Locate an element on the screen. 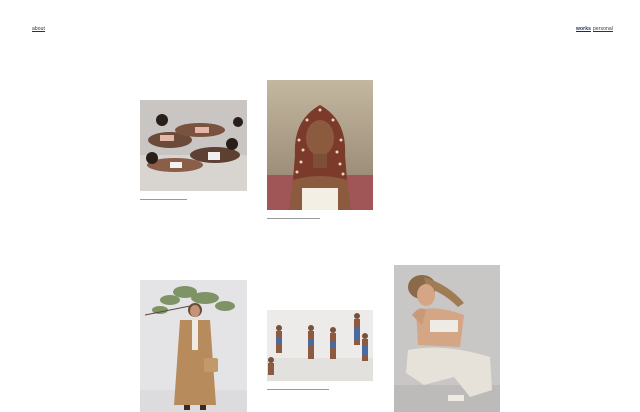 The height and width of the screenshot is (412, 640). dancers-group-photo is located at coordinates (320, 345).